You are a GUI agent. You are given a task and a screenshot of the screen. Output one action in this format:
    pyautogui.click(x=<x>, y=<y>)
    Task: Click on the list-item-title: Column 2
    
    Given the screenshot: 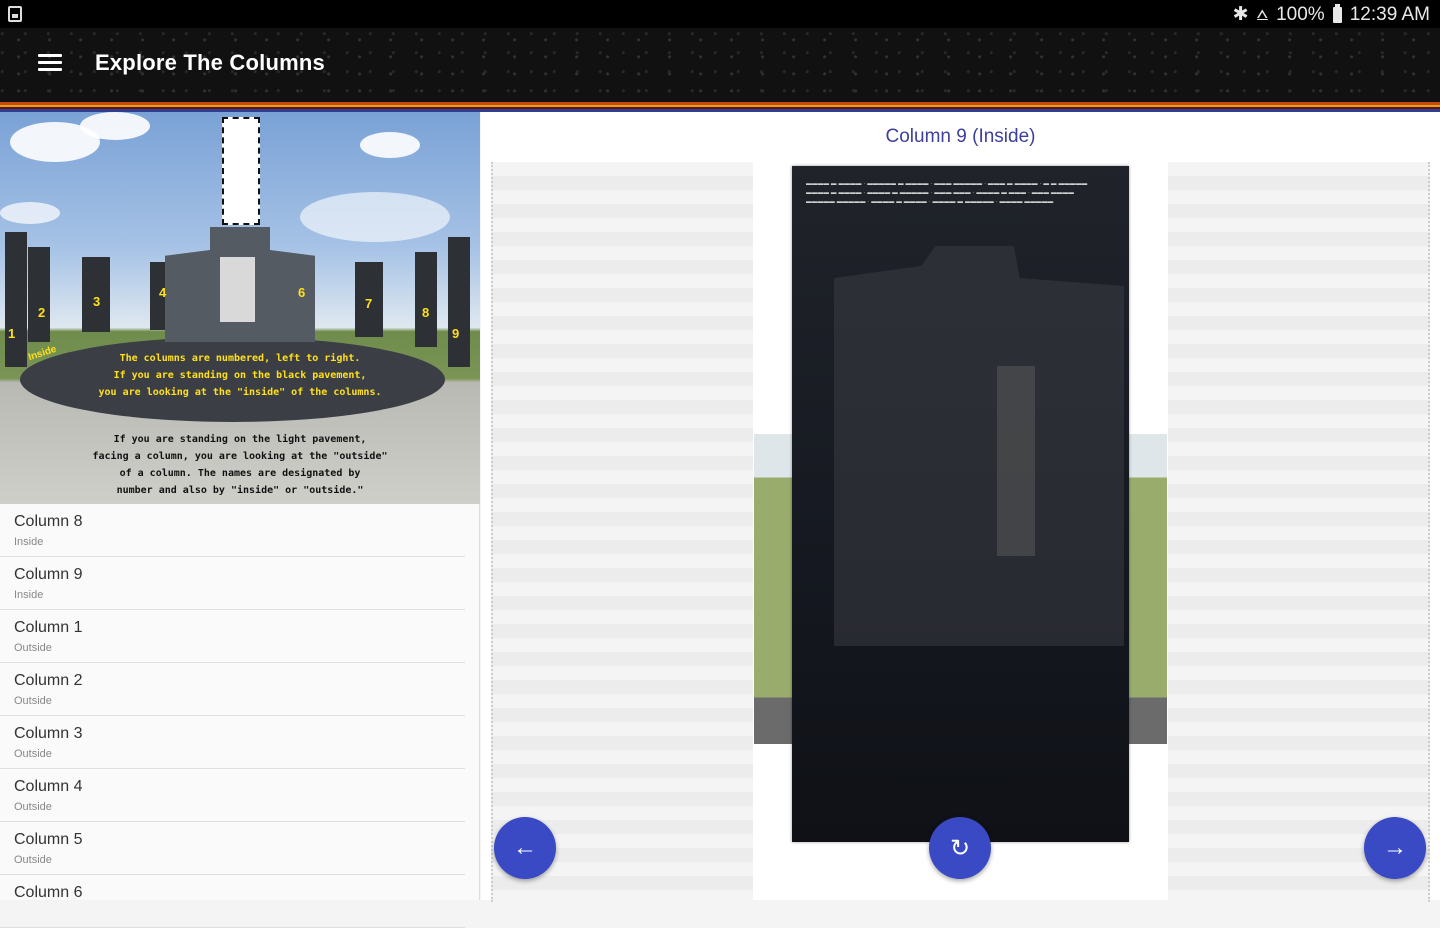 What is the action you would take?
    pyautogui.click(x=48, y=680)
    